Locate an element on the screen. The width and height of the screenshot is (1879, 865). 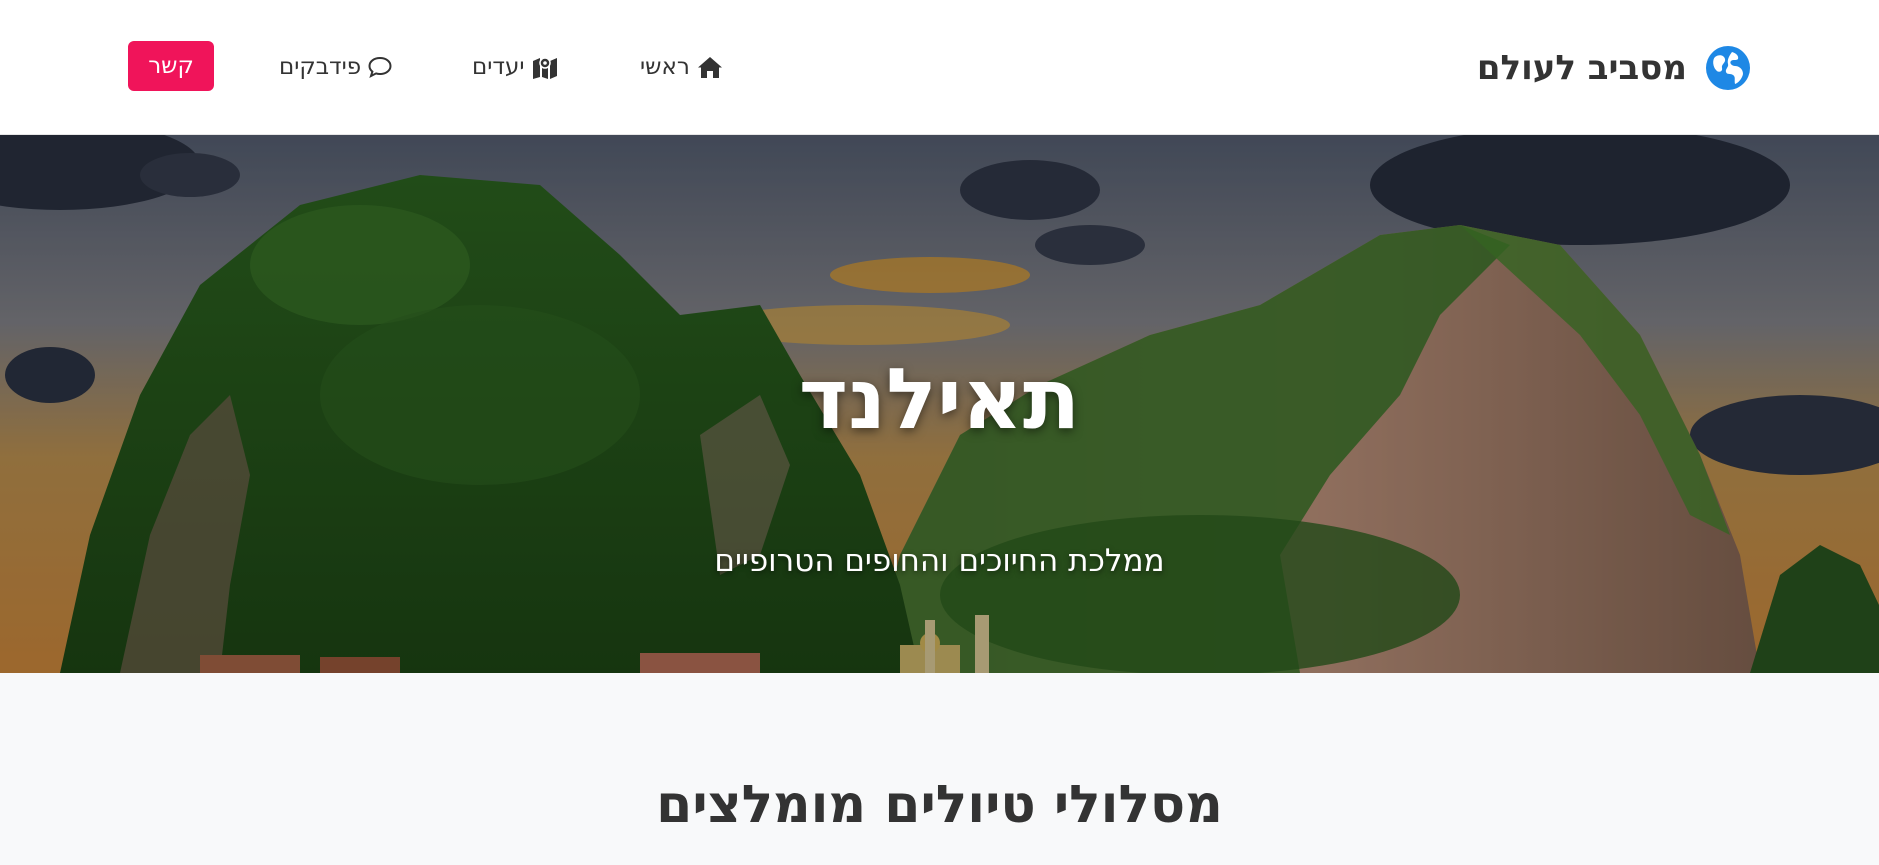
home-icon is located at coordinates (709, 67).